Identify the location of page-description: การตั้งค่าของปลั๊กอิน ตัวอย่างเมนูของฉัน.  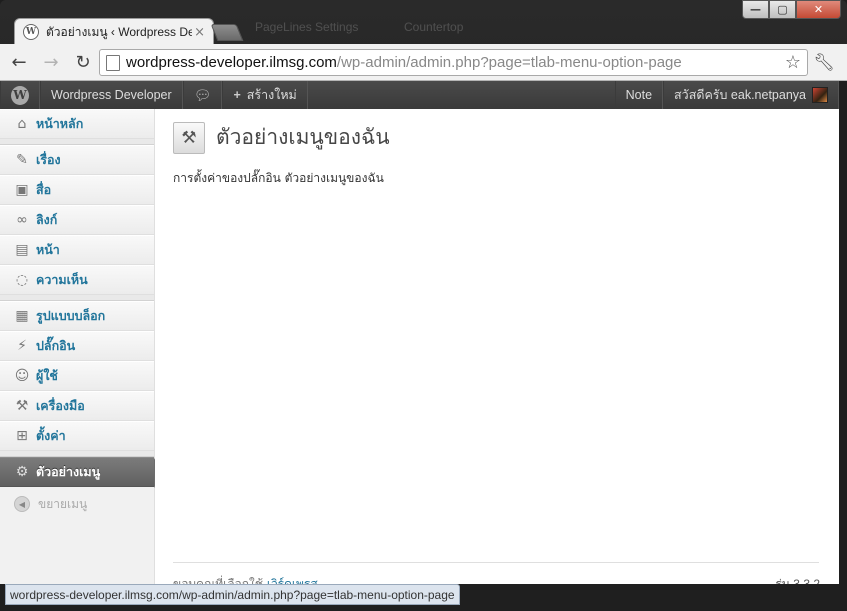
(278, 178).